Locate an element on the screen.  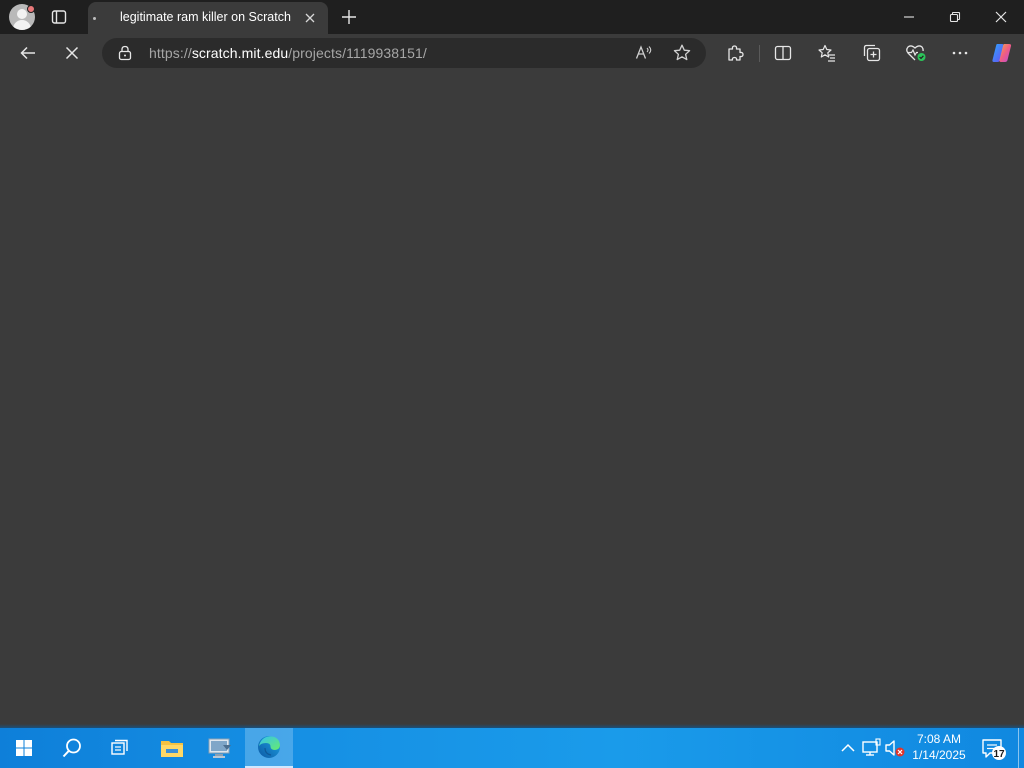
windows-logo-icon is located at coordinates (24, 748).